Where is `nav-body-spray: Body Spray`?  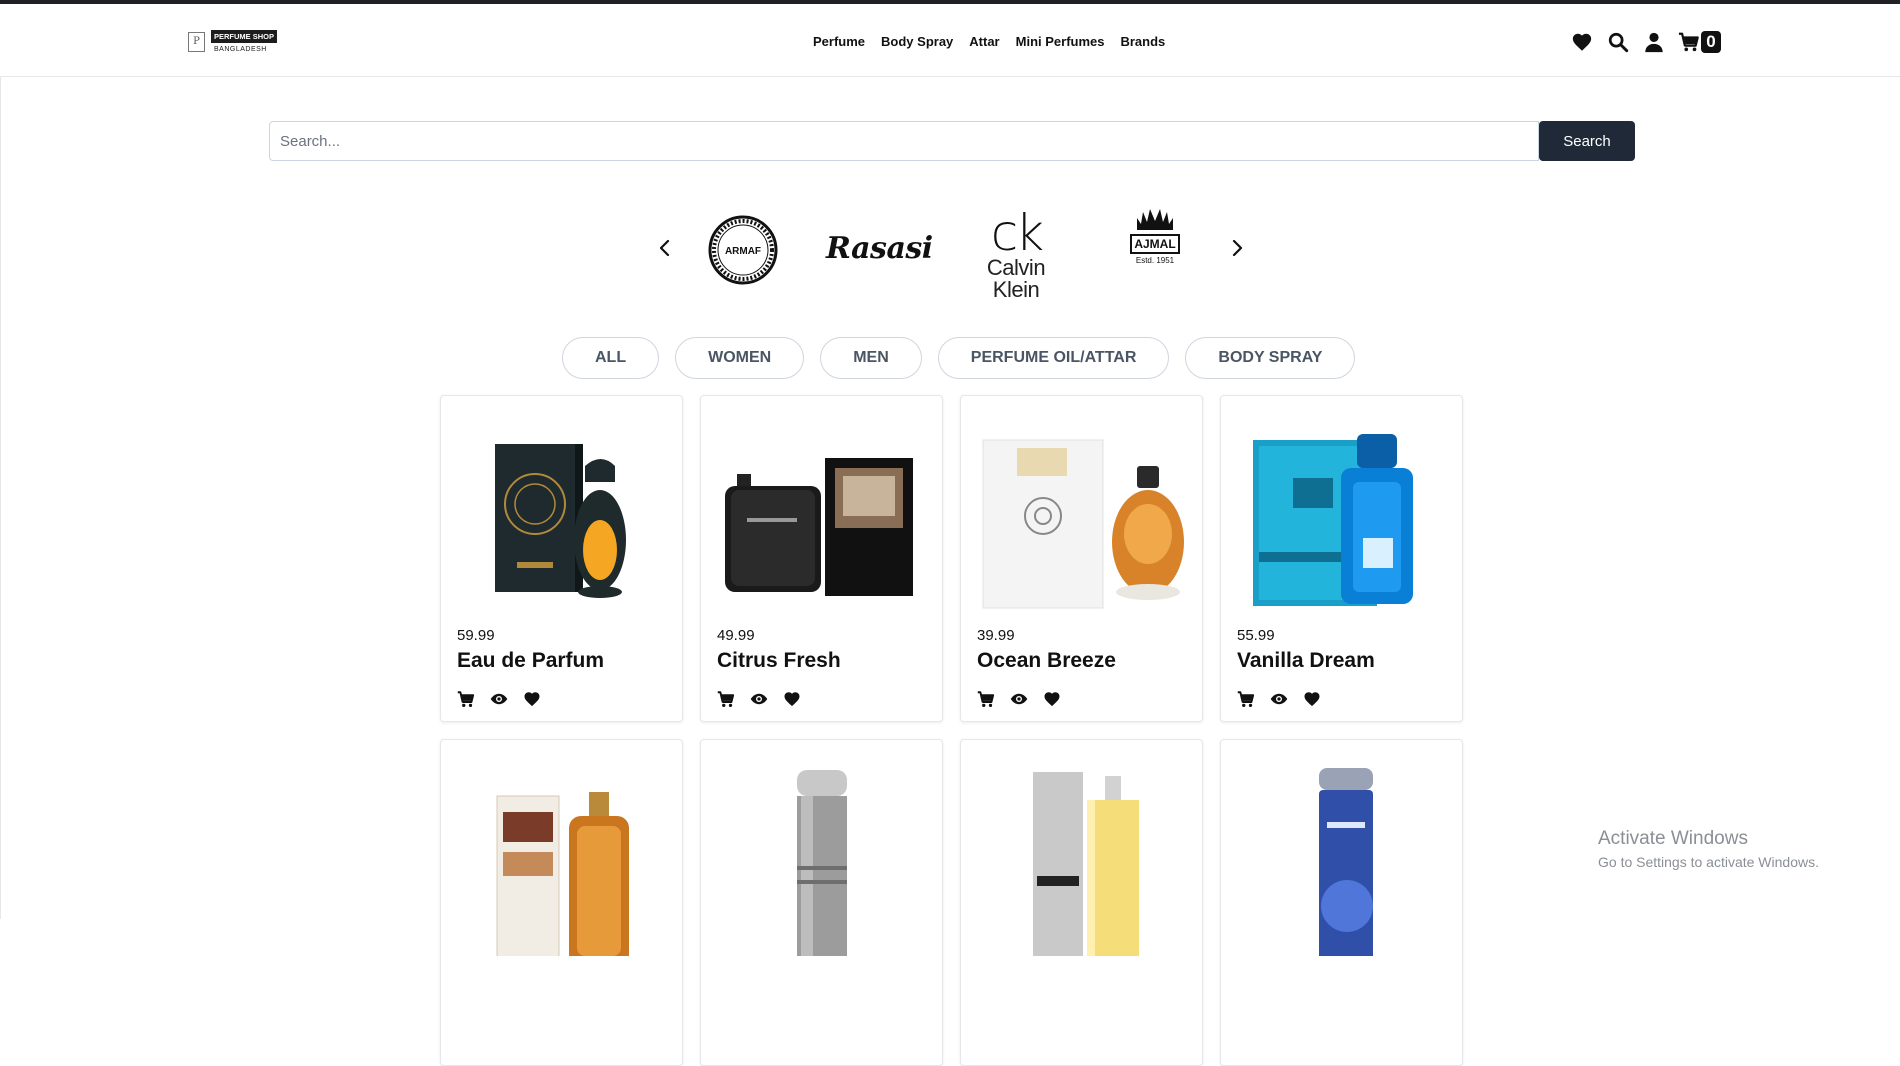 nav-body-spray: Body Spray is located at coordinates (917, 41).